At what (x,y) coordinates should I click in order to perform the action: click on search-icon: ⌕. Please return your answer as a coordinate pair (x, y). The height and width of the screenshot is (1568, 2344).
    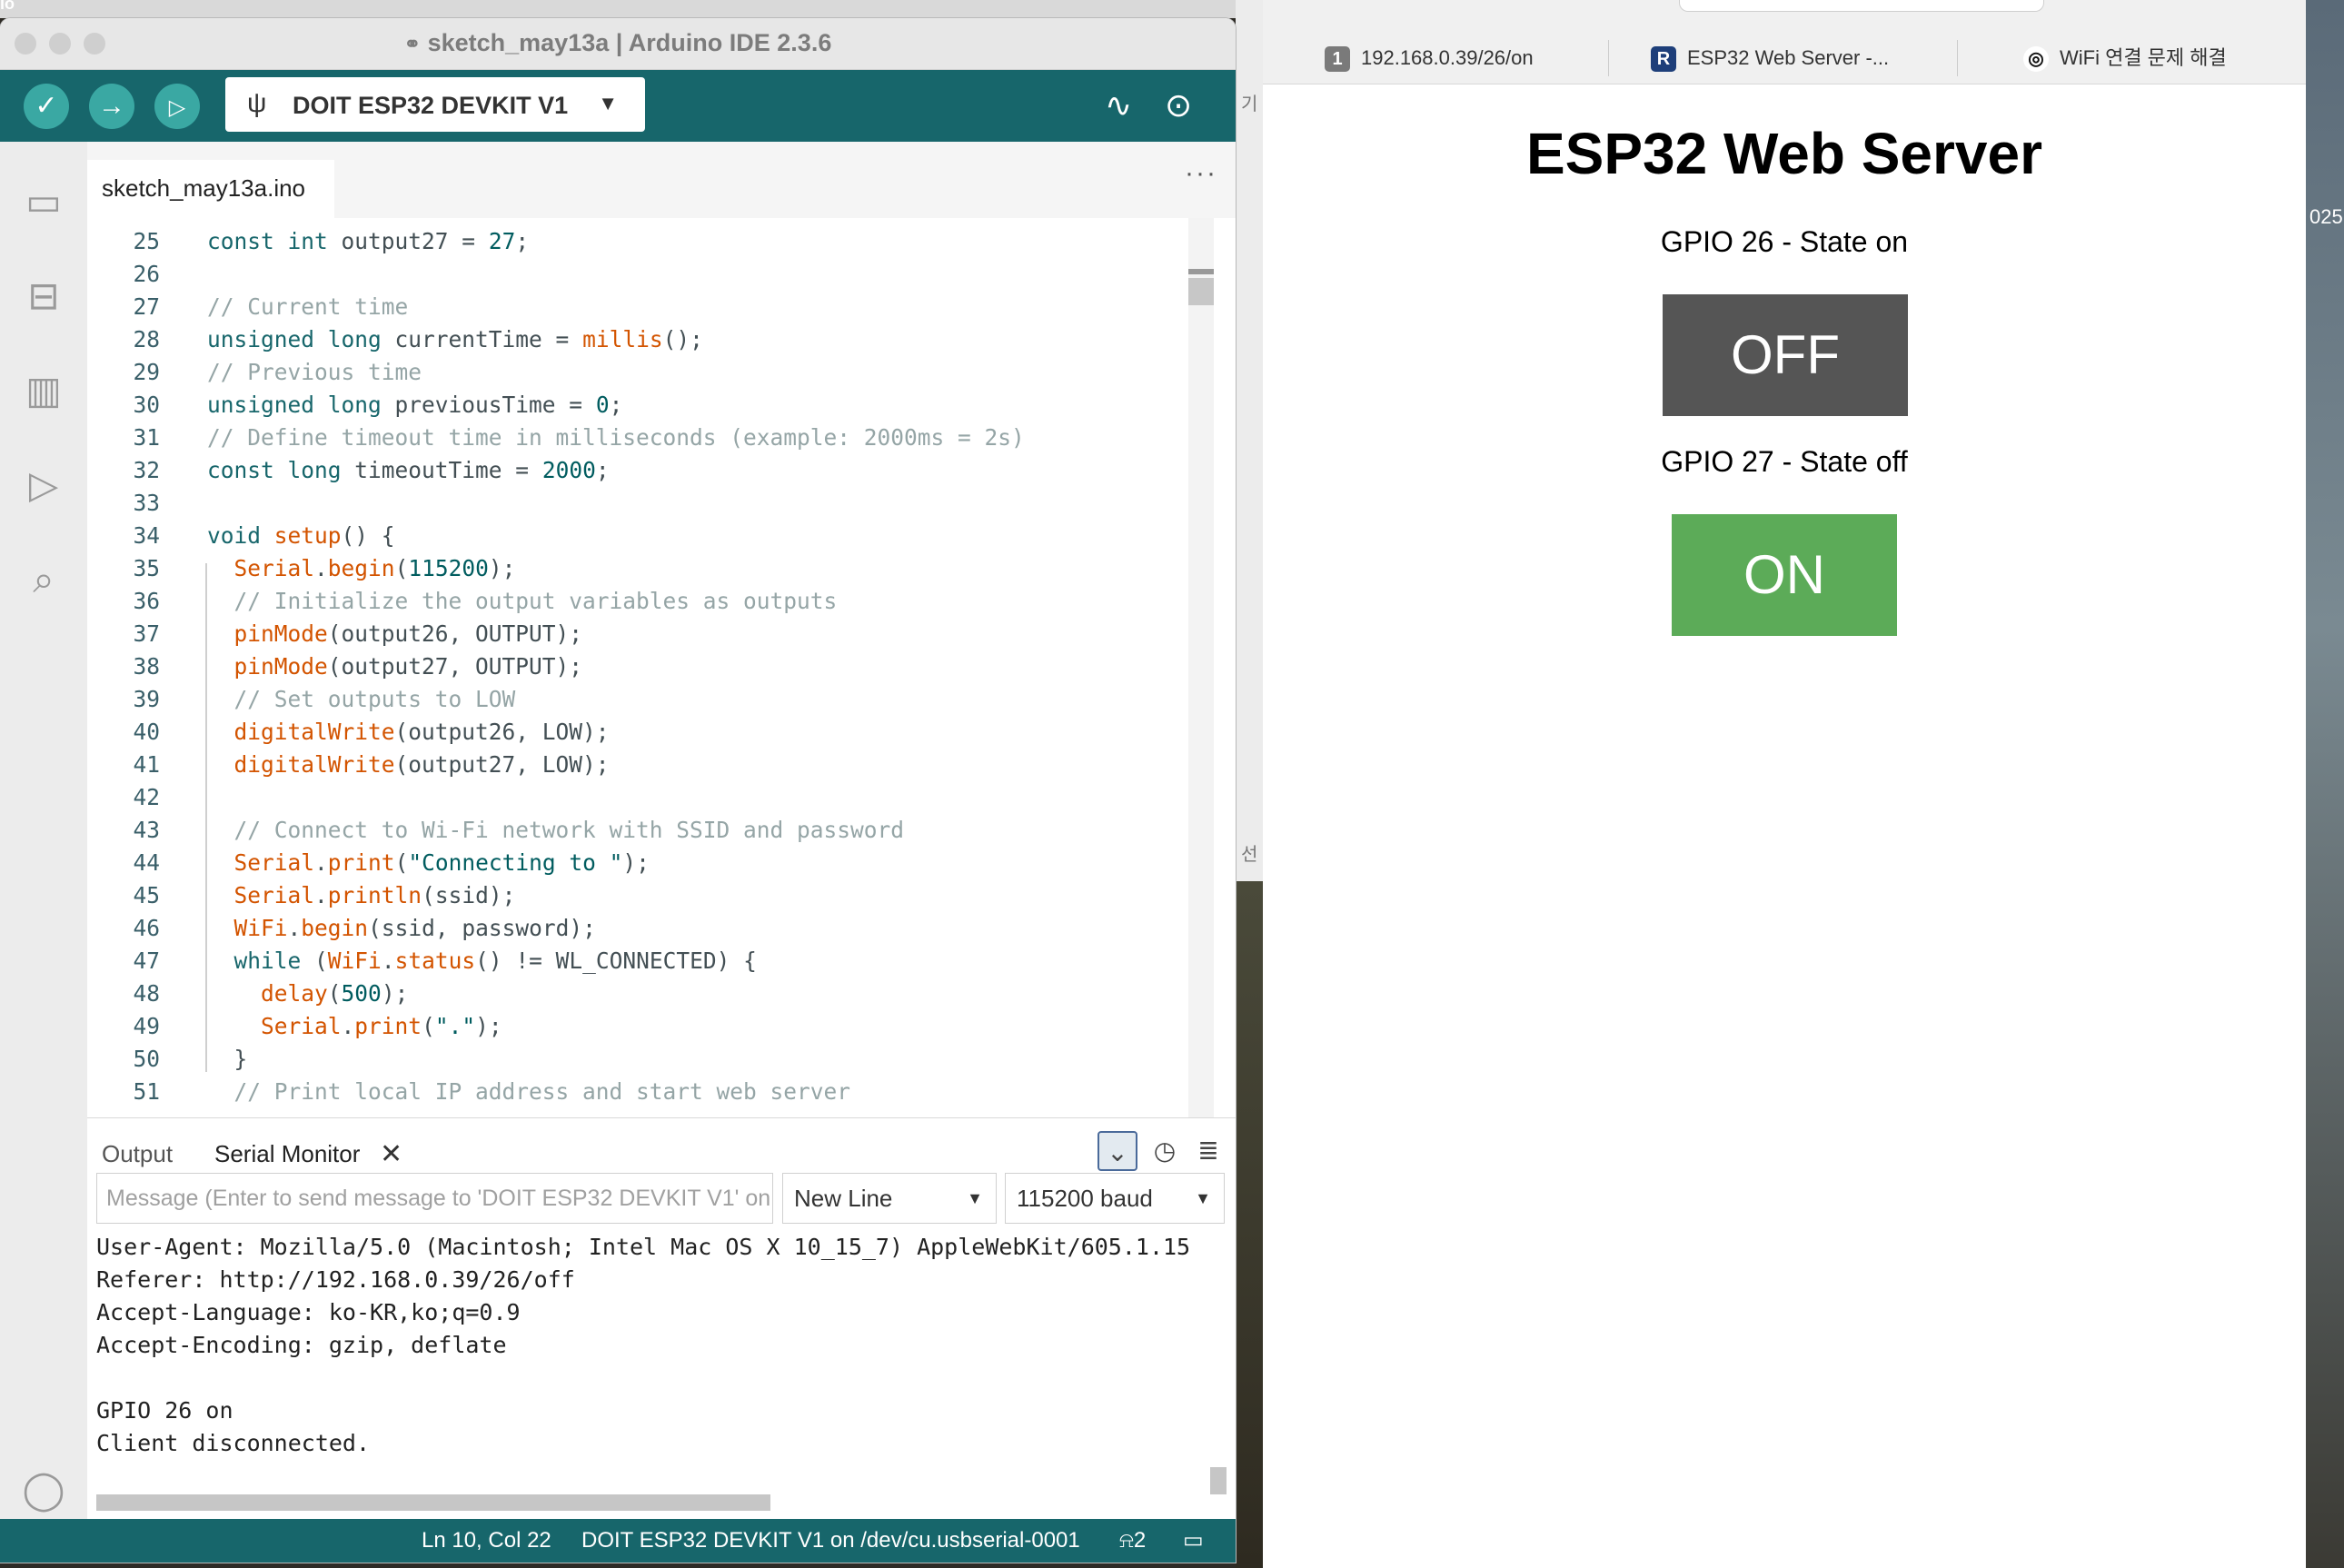
    Looking at the image, I should click on (43, 579).